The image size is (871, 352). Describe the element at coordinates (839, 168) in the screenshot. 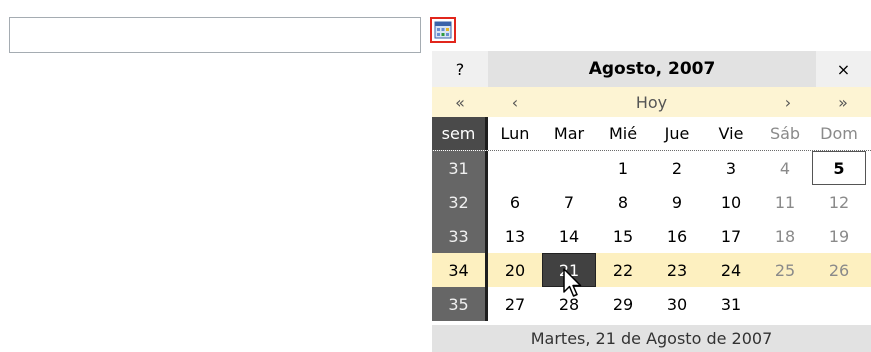

I see `day-cell: 5` at that location.